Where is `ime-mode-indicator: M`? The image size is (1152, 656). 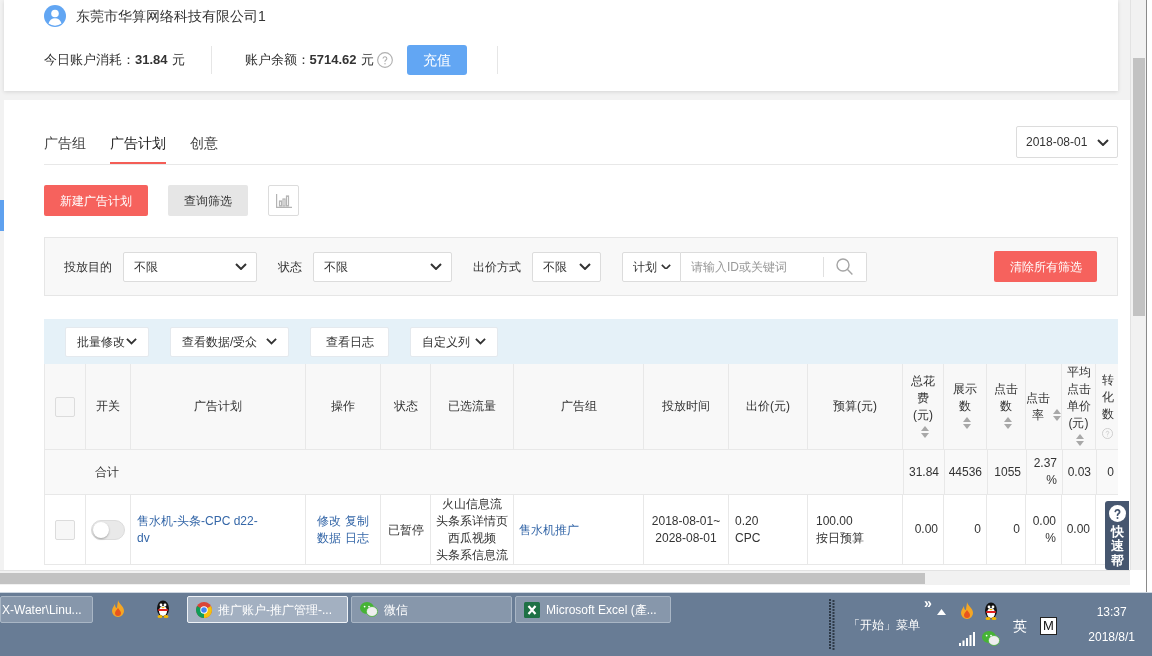 ime-mode-indicator: M is located at coordinates (1048, 626).